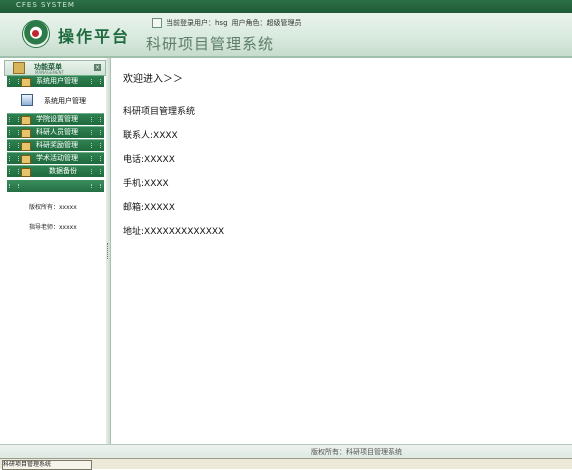  I want to click on info-line-system: 科研项目管理系统, so click(159, 112).